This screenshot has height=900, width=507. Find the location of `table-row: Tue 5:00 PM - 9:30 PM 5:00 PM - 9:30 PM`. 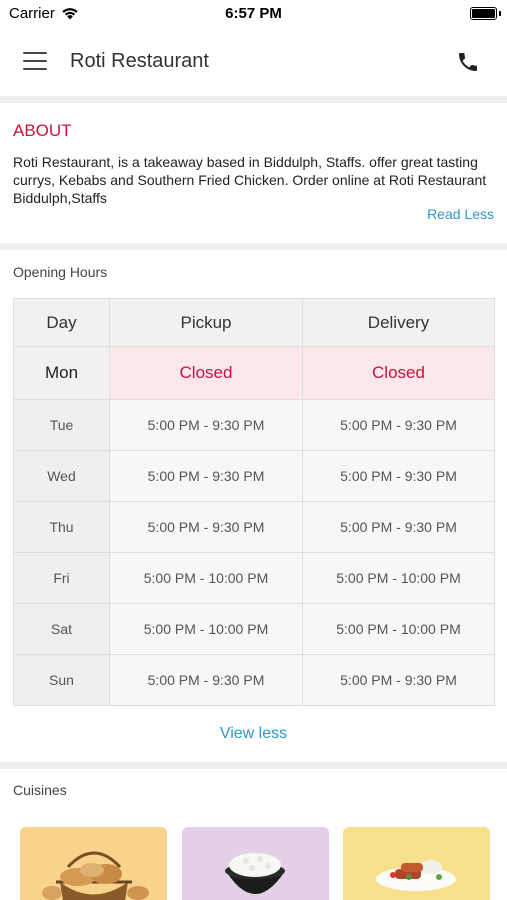

table-row: Tue 5:00 PM - 9:30 PM 5:00 PM - 9:30 PM is located at coordinates (254, 425).